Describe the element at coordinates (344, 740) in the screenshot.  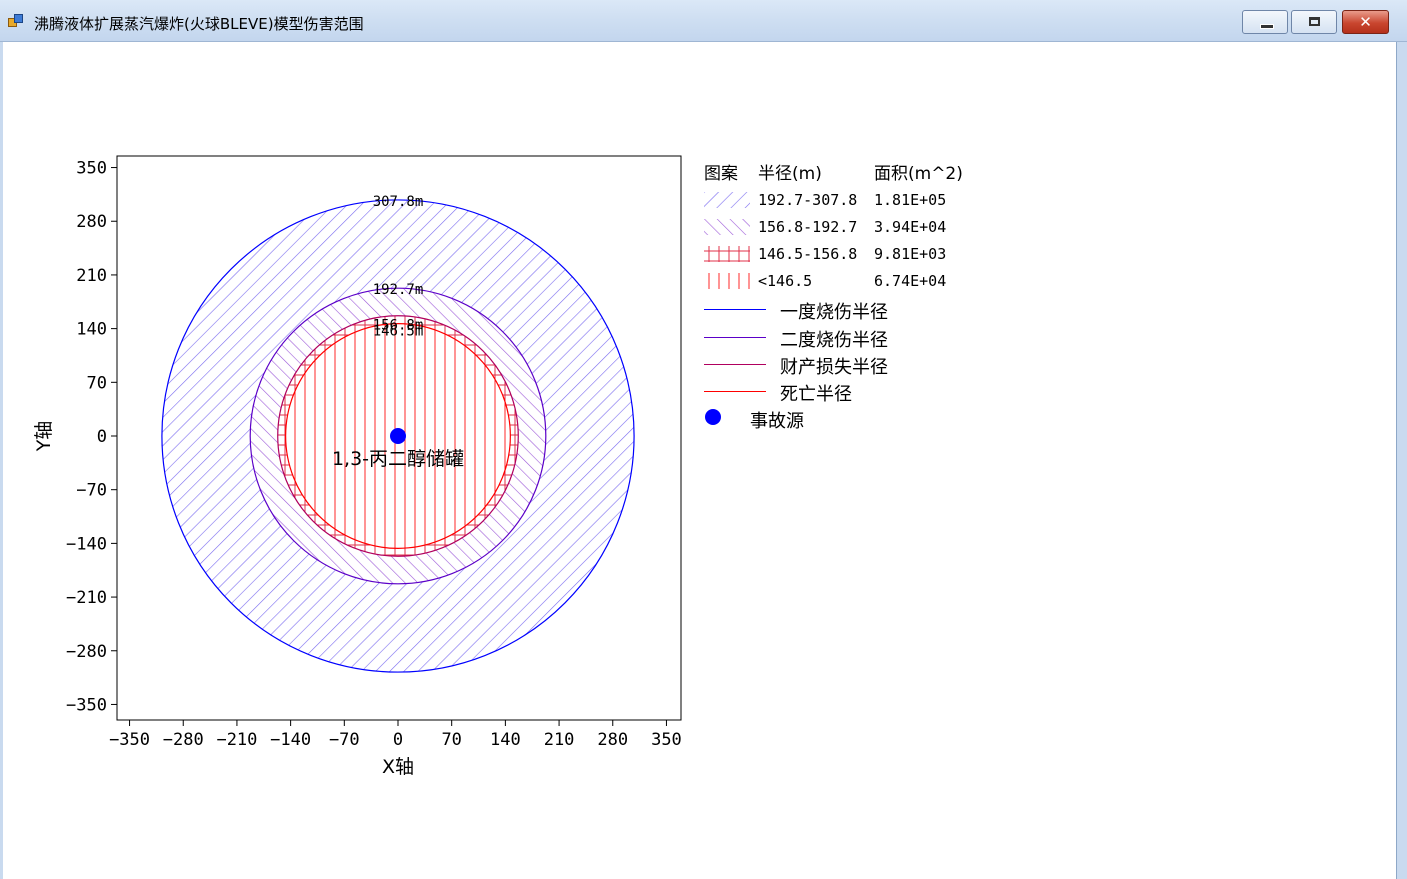
I see `x-tick-label: −70` at that location.